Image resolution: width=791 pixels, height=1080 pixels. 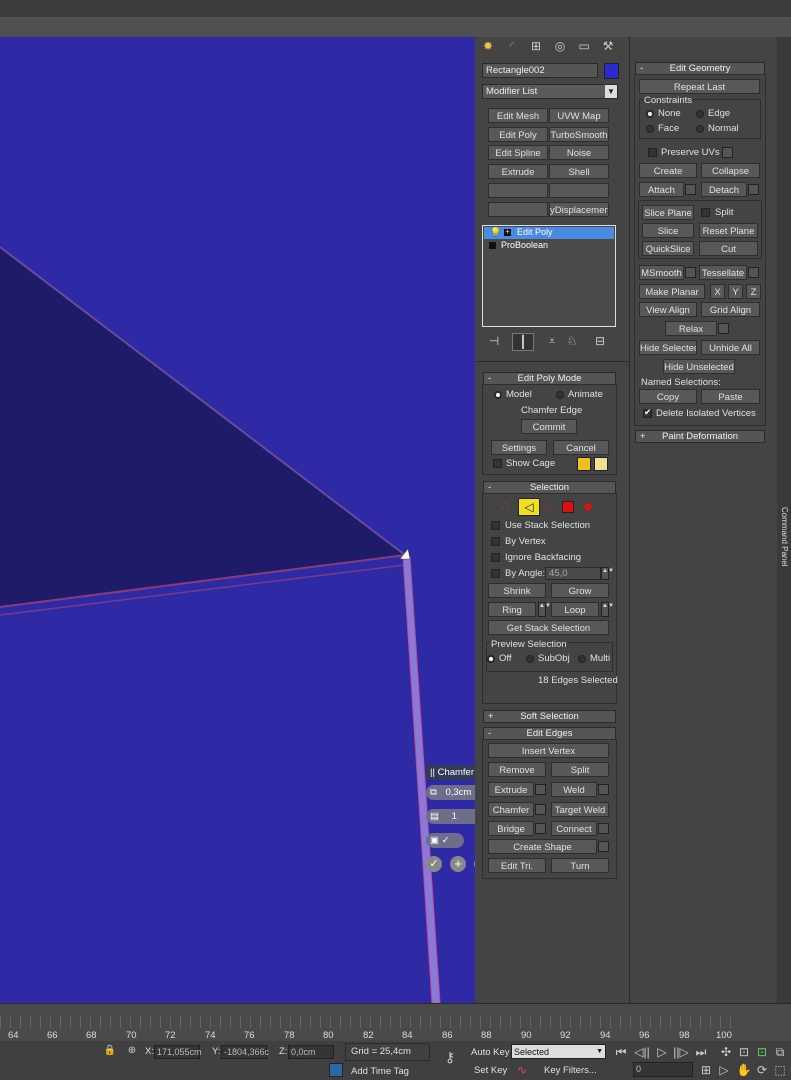 What do you see at coordinates (450, 1057) in the screenshot?
I see `key-icon: ⚷` at bounding box center [450, 1057].